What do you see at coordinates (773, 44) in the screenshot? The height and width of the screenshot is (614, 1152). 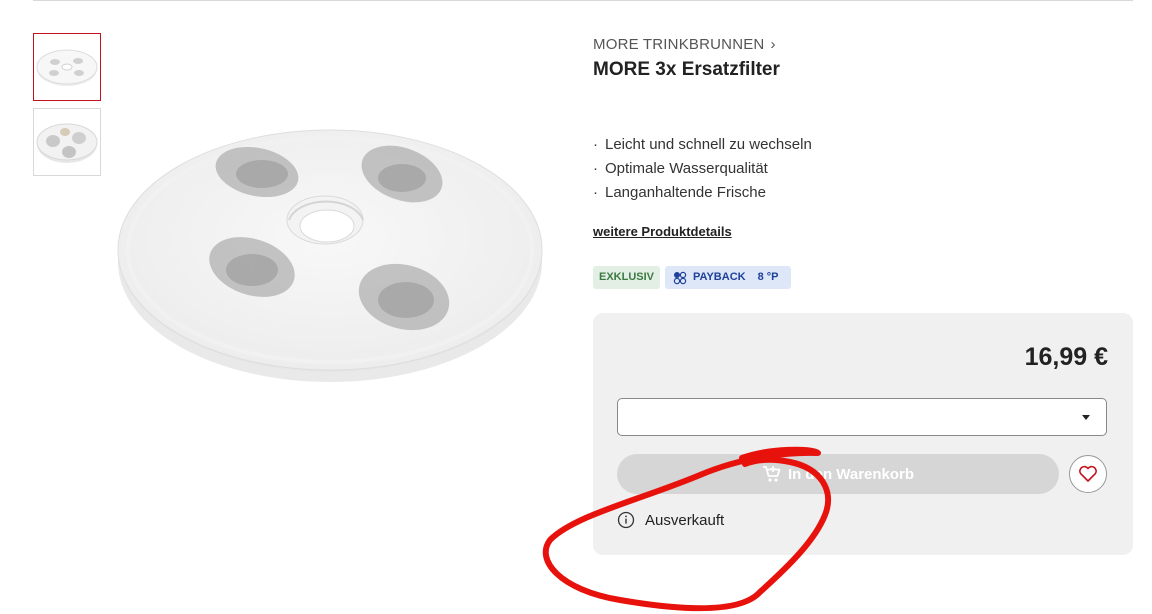 I see `chevron-right-icon: ›` at bounding box center [773, 44].